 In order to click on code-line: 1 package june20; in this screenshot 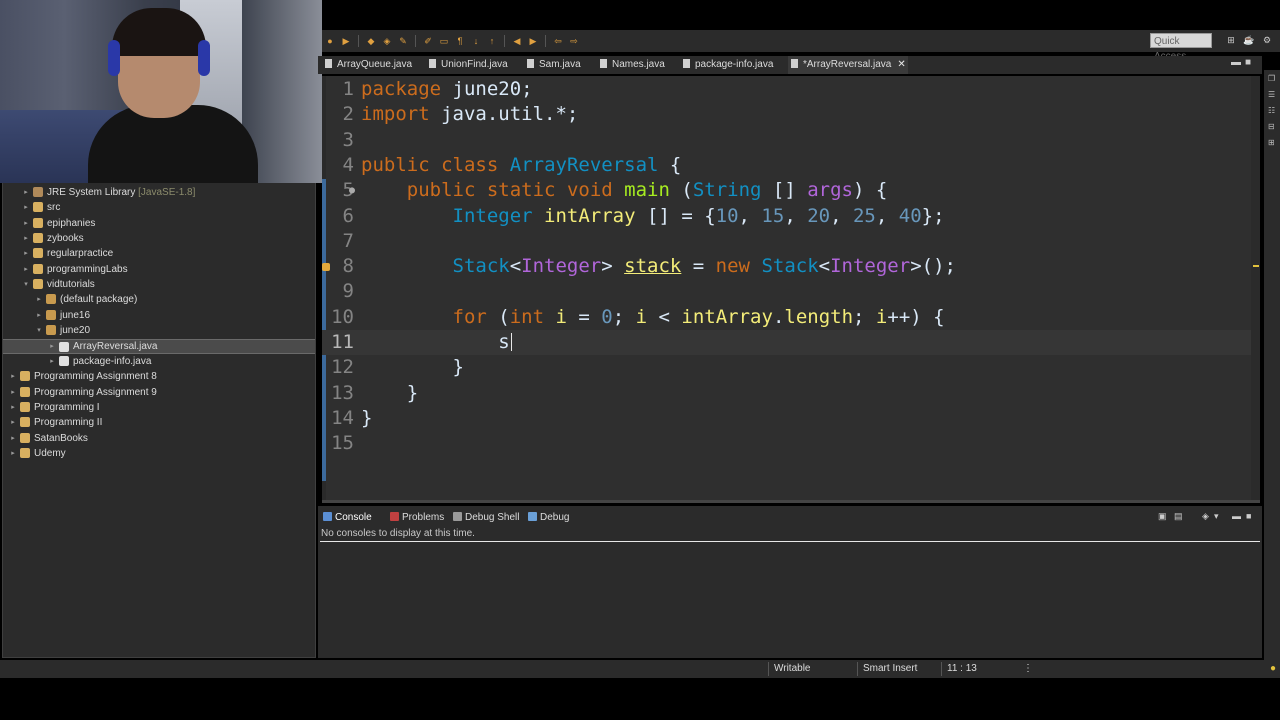, I will do `click(791, 89)`.